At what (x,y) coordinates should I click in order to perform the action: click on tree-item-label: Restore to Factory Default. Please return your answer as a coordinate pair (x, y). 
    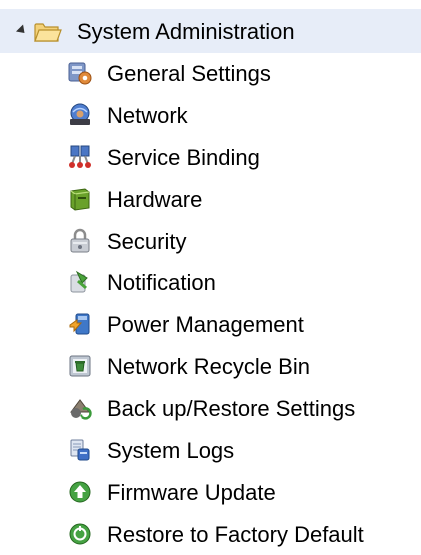
    Looking at the image, I should click on (235, 534).